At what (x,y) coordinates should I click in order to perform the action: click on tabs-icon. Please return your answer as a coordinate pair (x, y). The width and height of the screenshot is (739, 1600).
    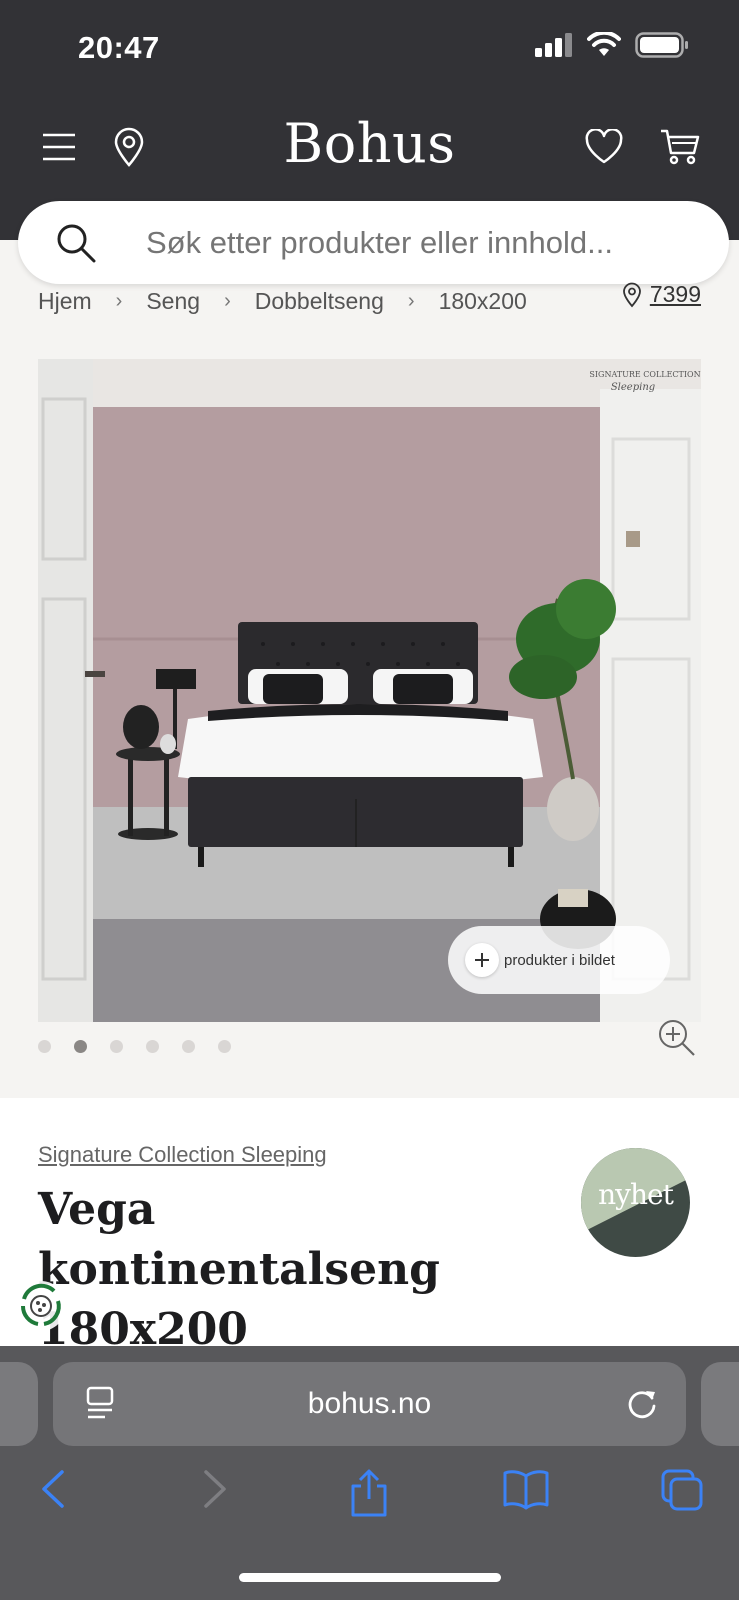
    Looking at the image, I should click on (682, 1490).